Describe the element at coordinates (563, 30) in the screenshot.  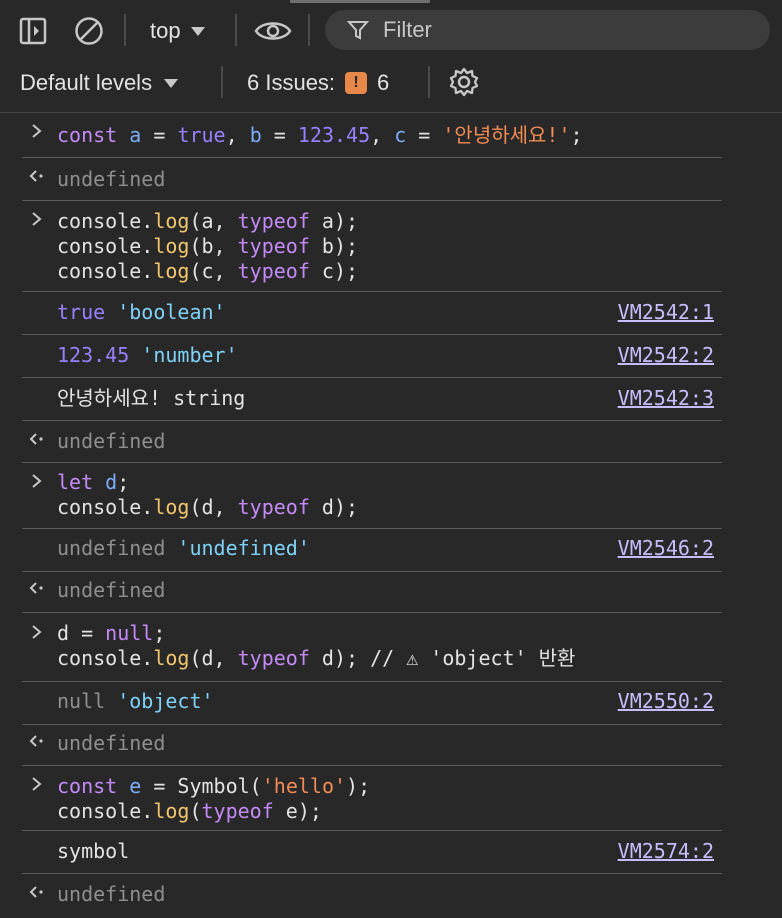
I see `filter-input` at that location.